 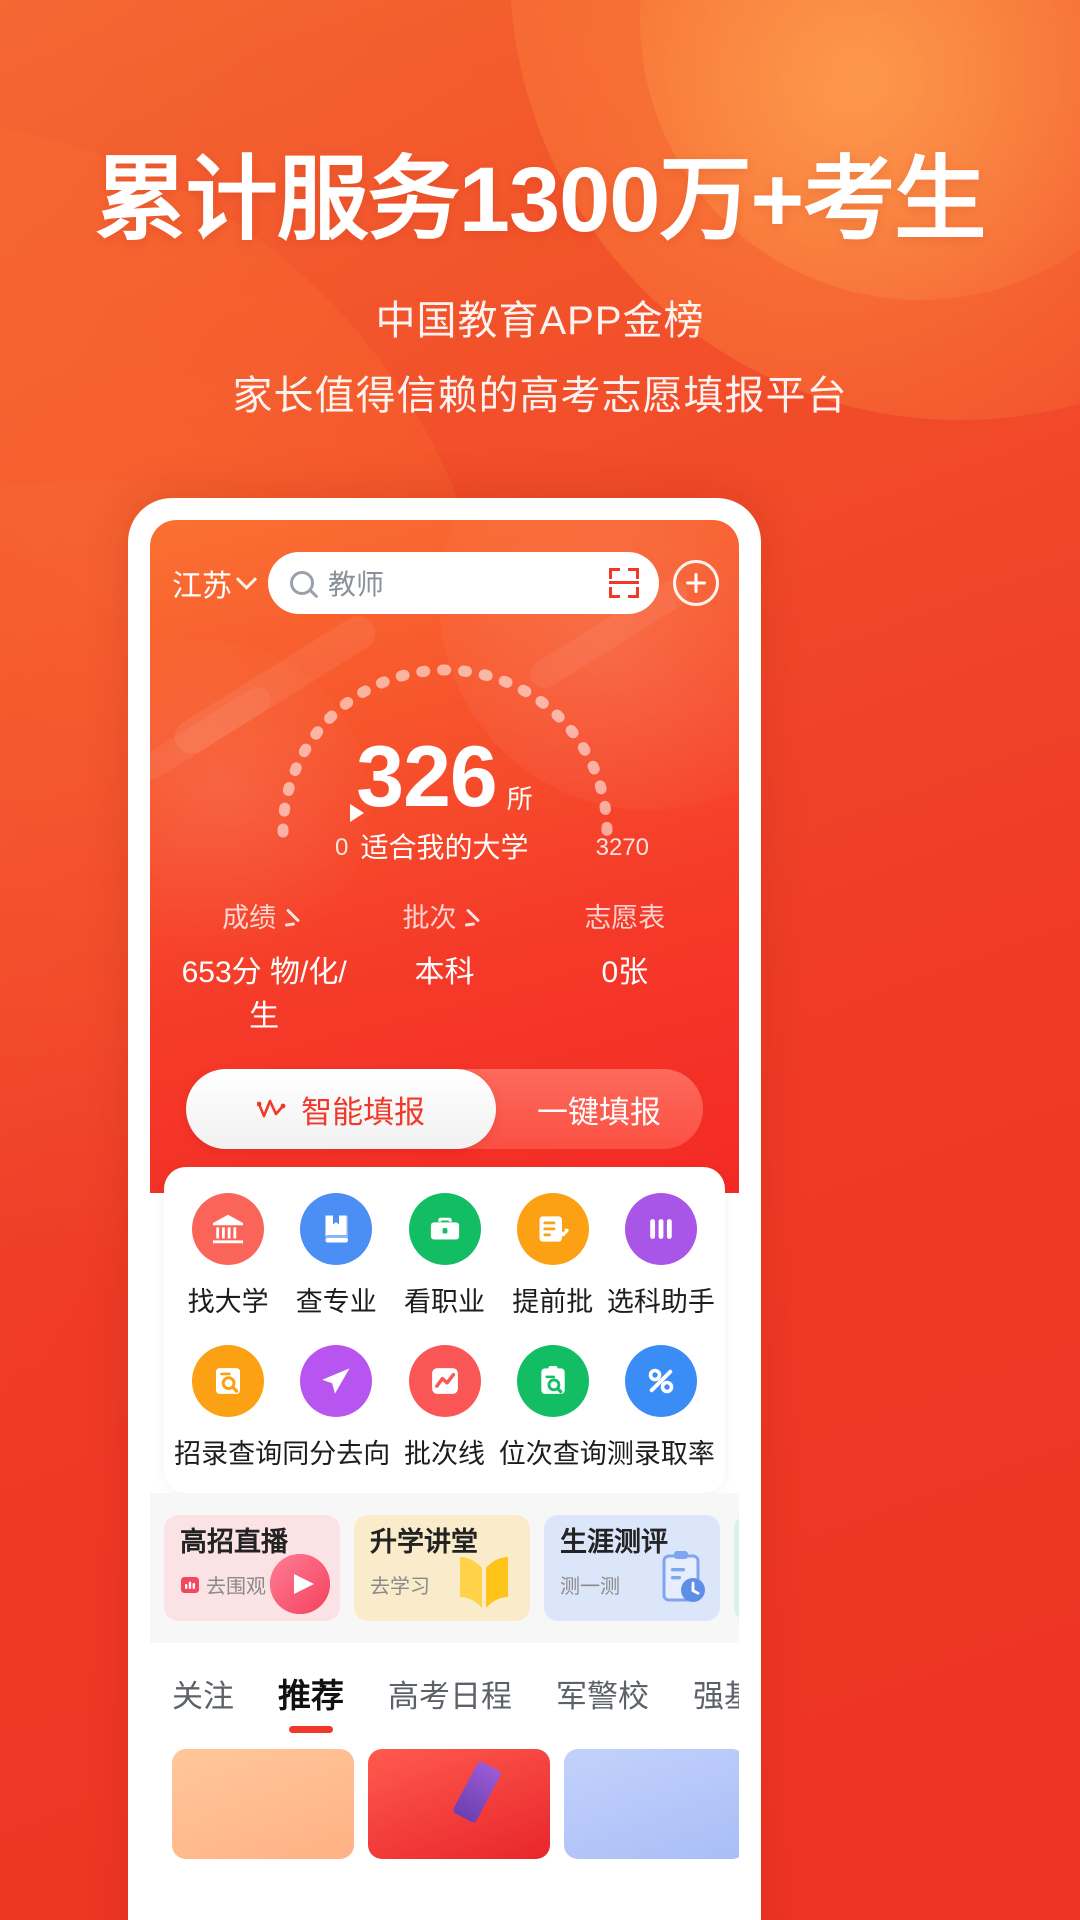 I want to click on stat-score-label: 成绩, so click(x=249, y=918).